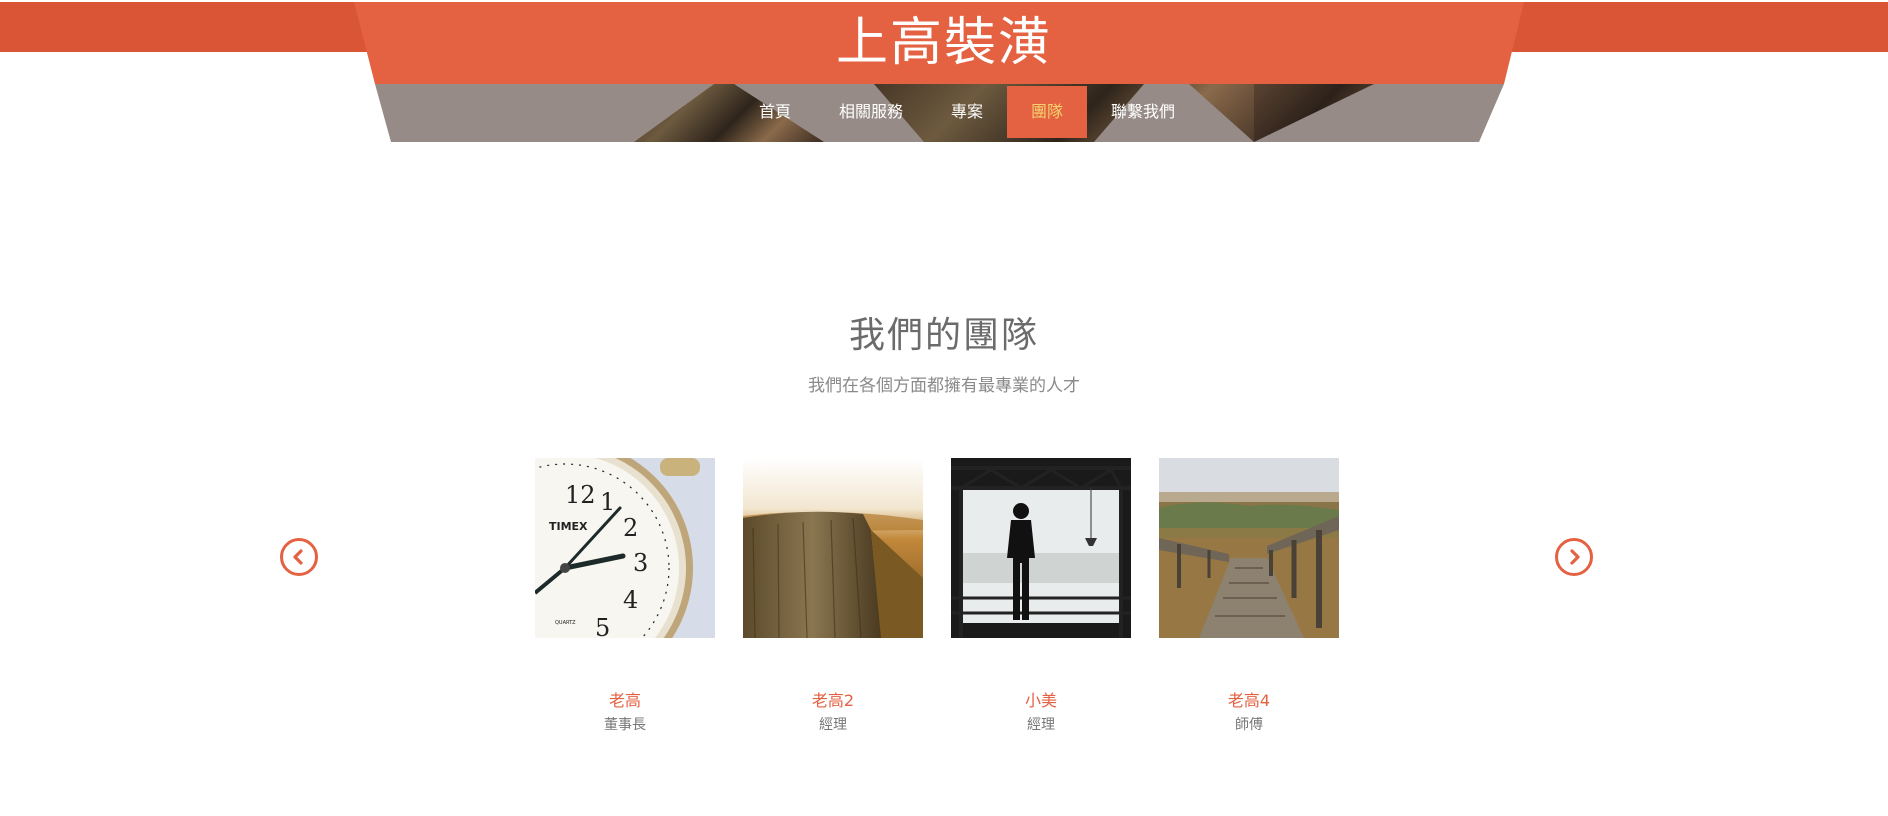 This screenshot has height=816, width=1888. What do you see at coordinates (1249, 548) in the screenshot?
I see `boardwalk-photo` at bounding box center [1249, 548].